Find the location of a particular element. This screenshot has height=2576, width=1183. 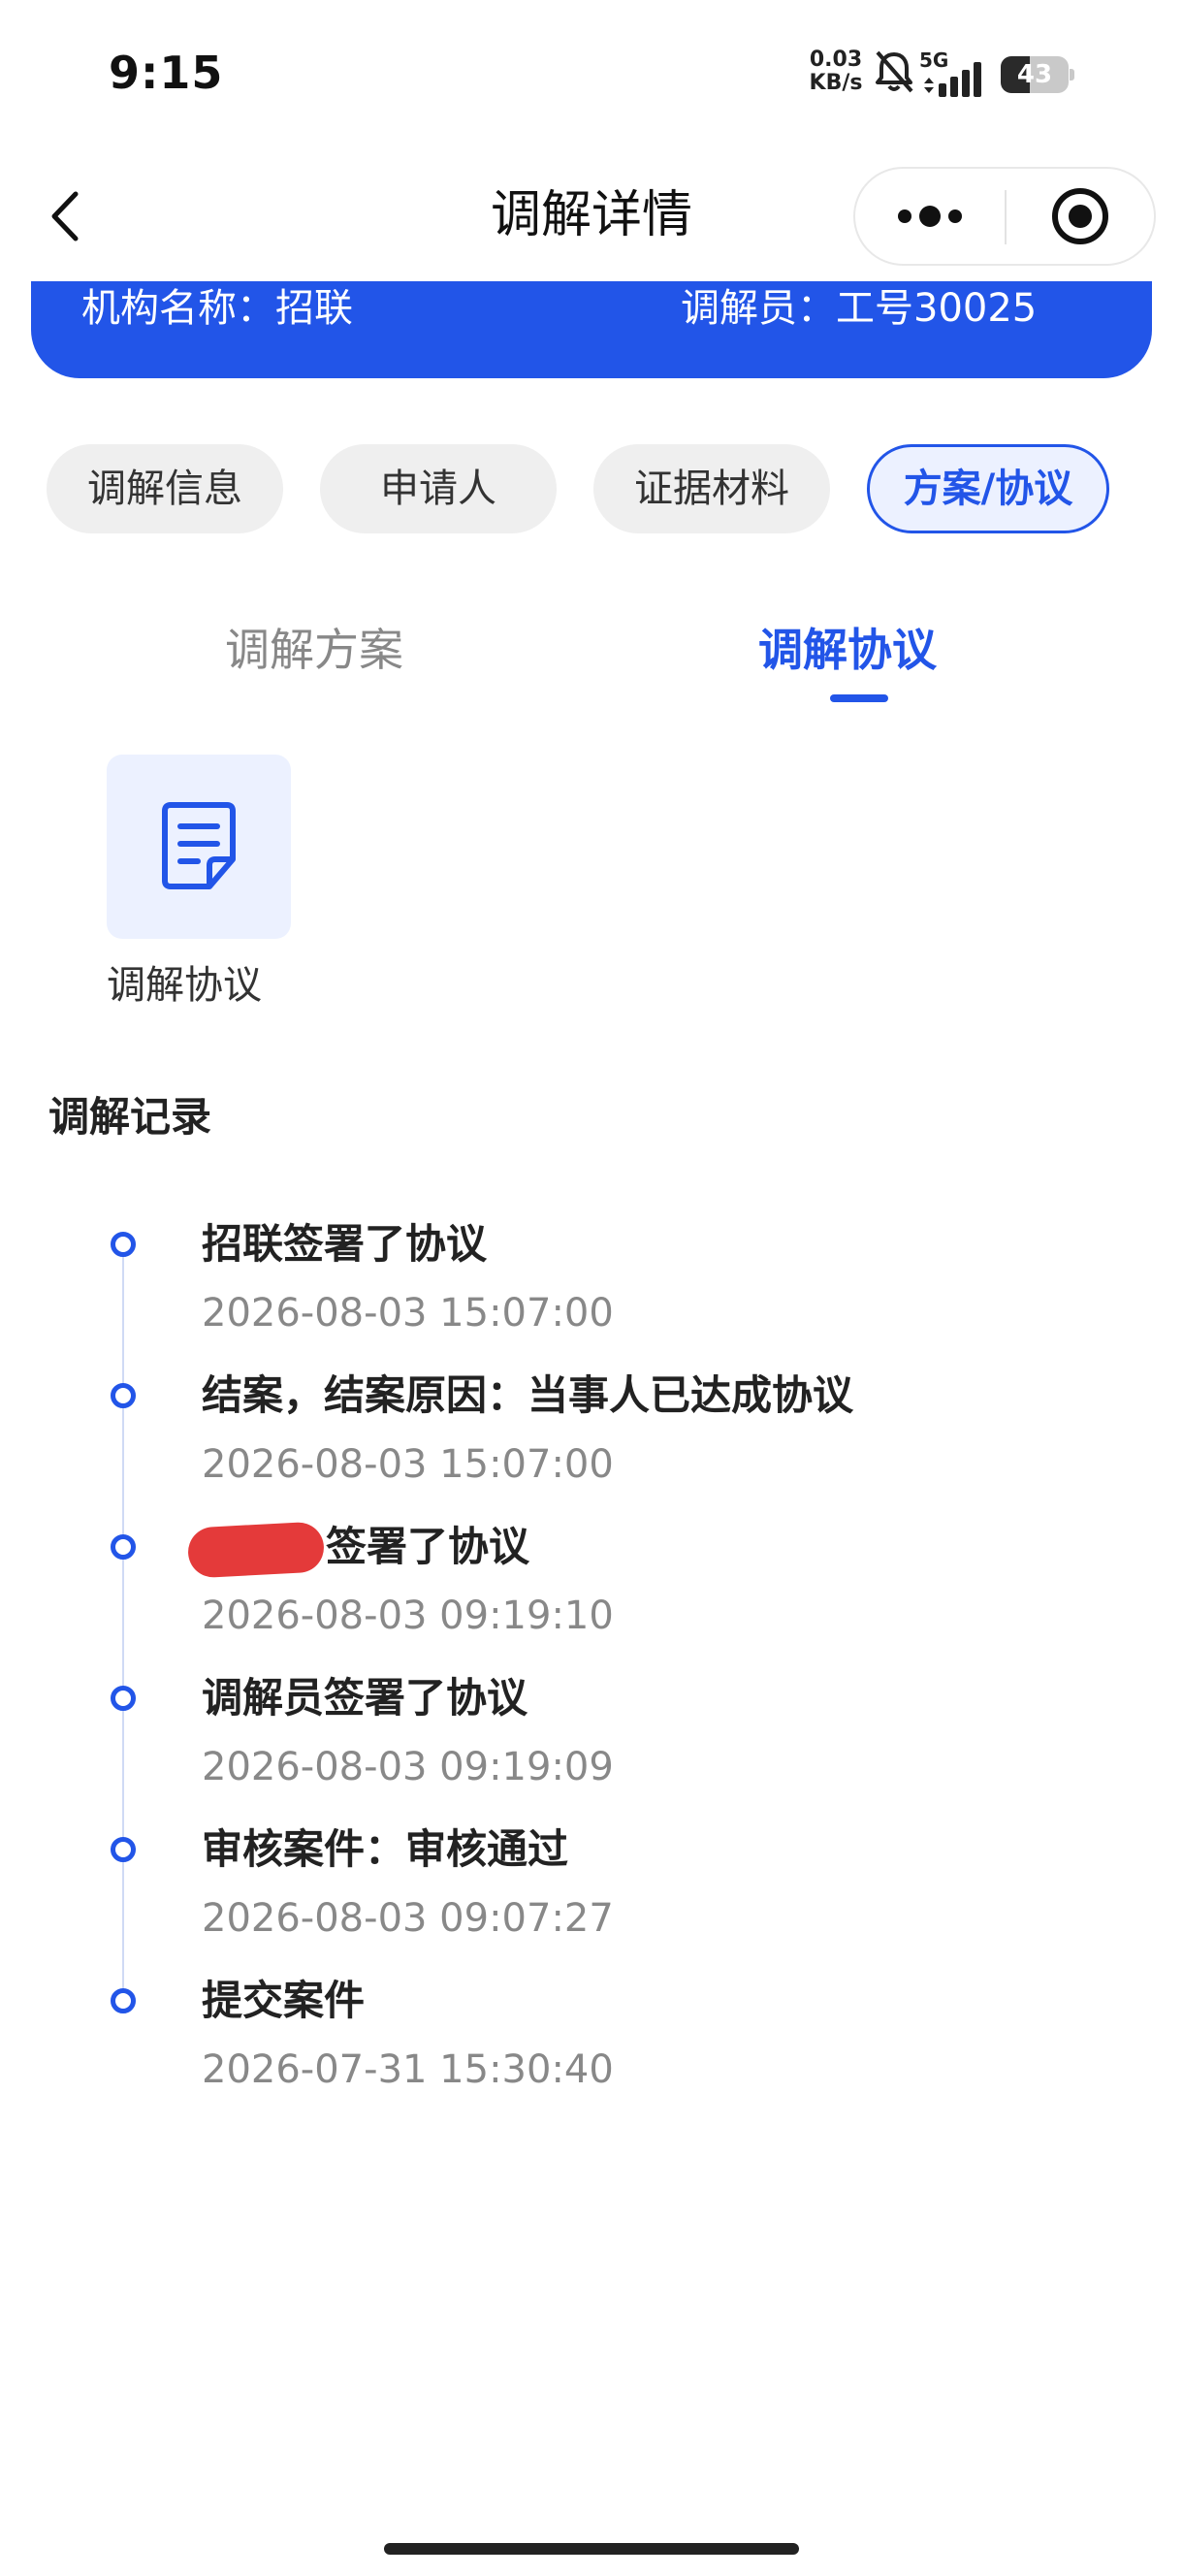

miniapp-capsule is located at coordinates (1004, 216).